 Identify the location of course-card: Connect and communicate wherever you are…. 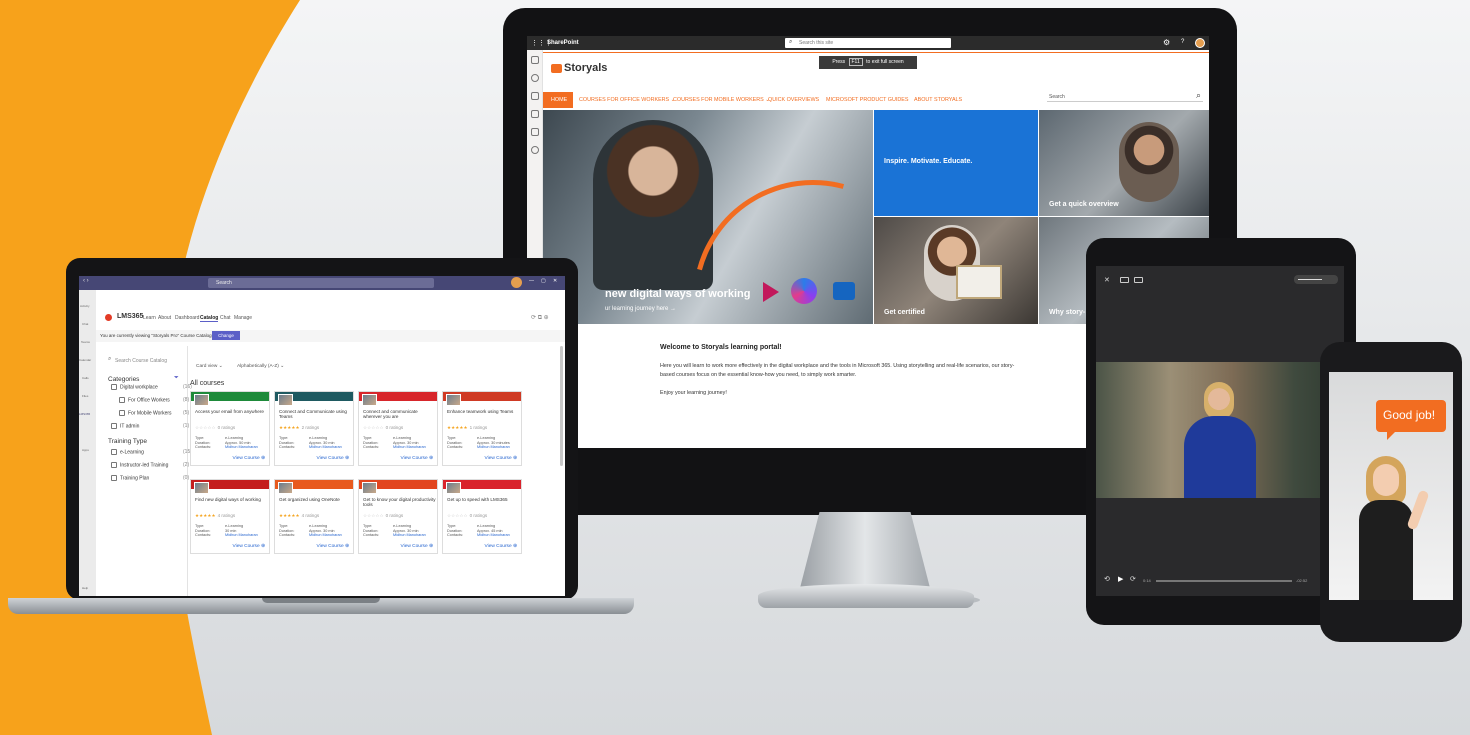
(398, 428).